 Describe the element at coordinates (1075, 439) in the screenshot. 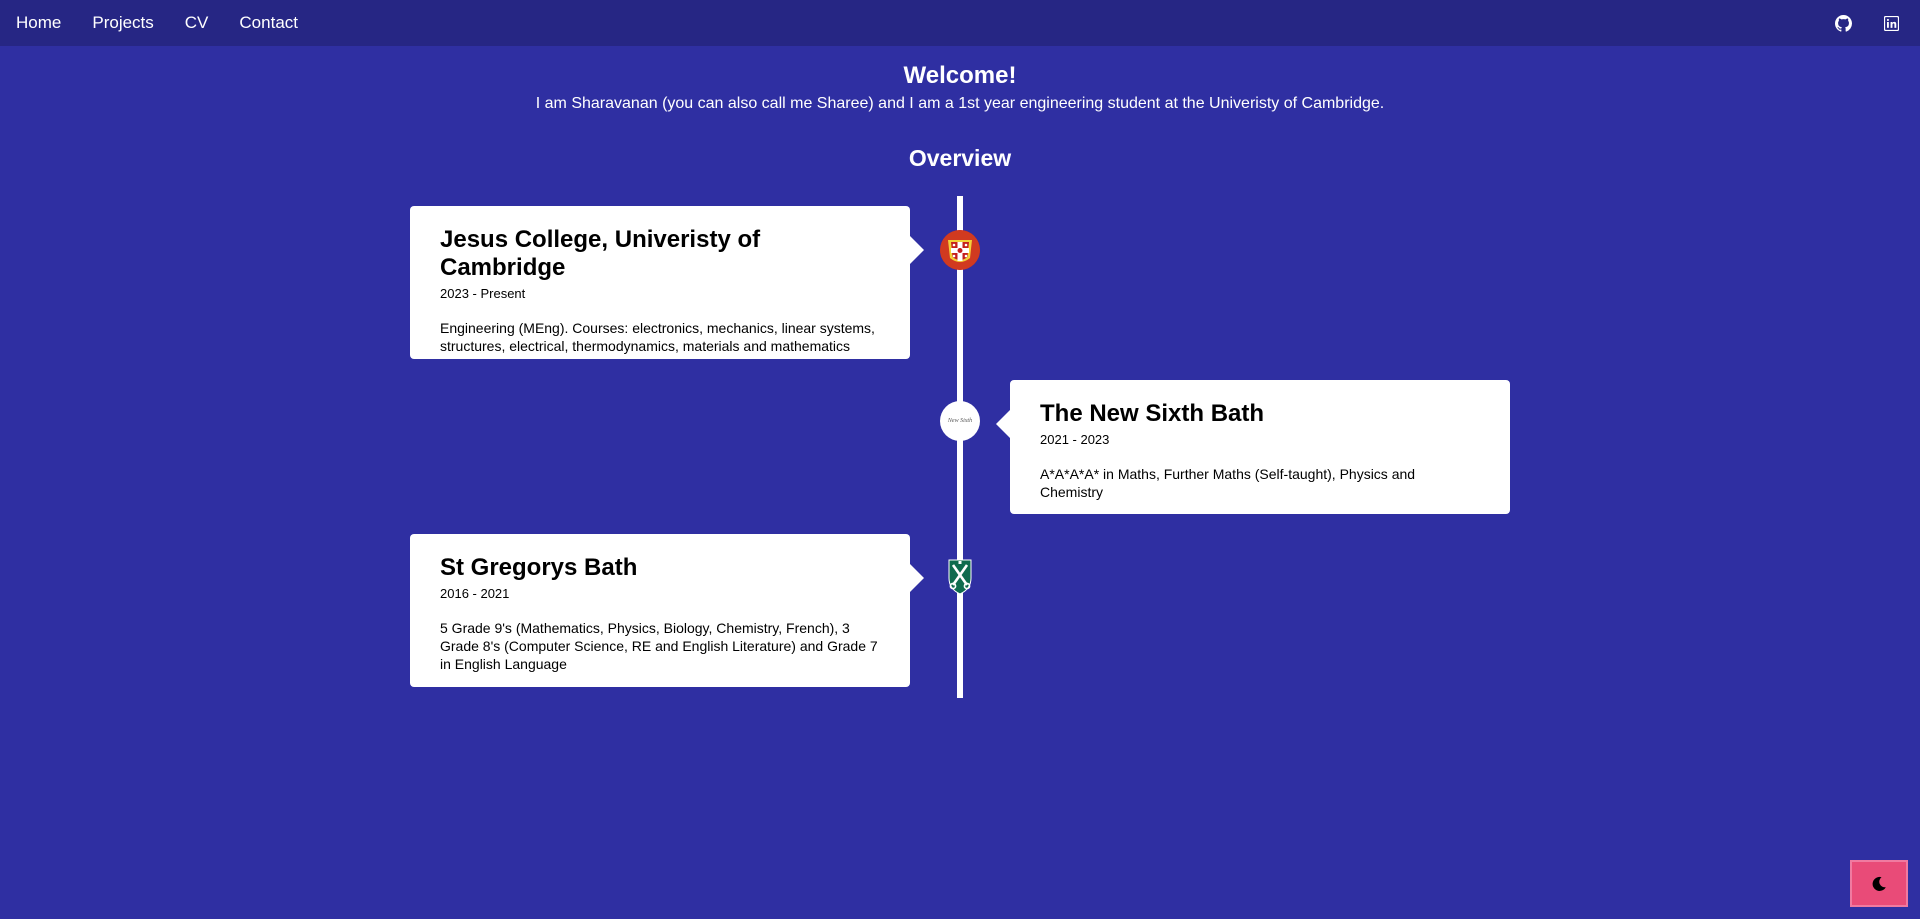

I see `card-date: 2021 - 2023` at that location.